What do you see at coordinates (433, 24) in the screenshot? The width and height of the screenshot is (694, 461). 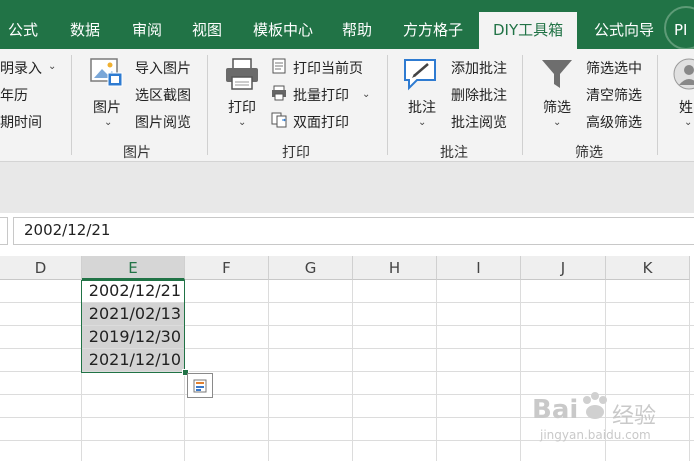 I see `tab-fangfang: 方方格子` at bounding box center [433, 24].